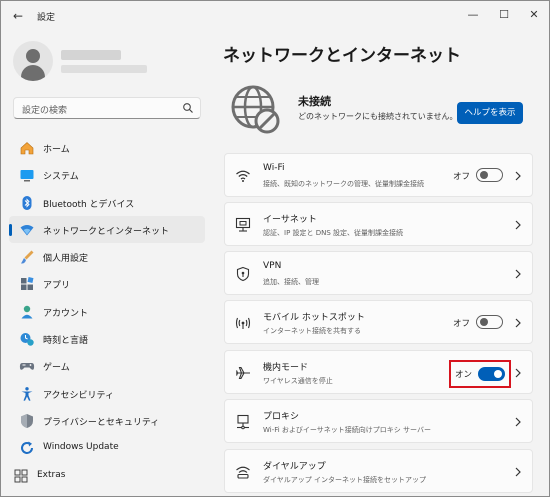  What do you see at coordinates (291, 282) in the screenshot?
I see `card-subtitle: 追加、接続、管理` at bounding box center [291, 282].